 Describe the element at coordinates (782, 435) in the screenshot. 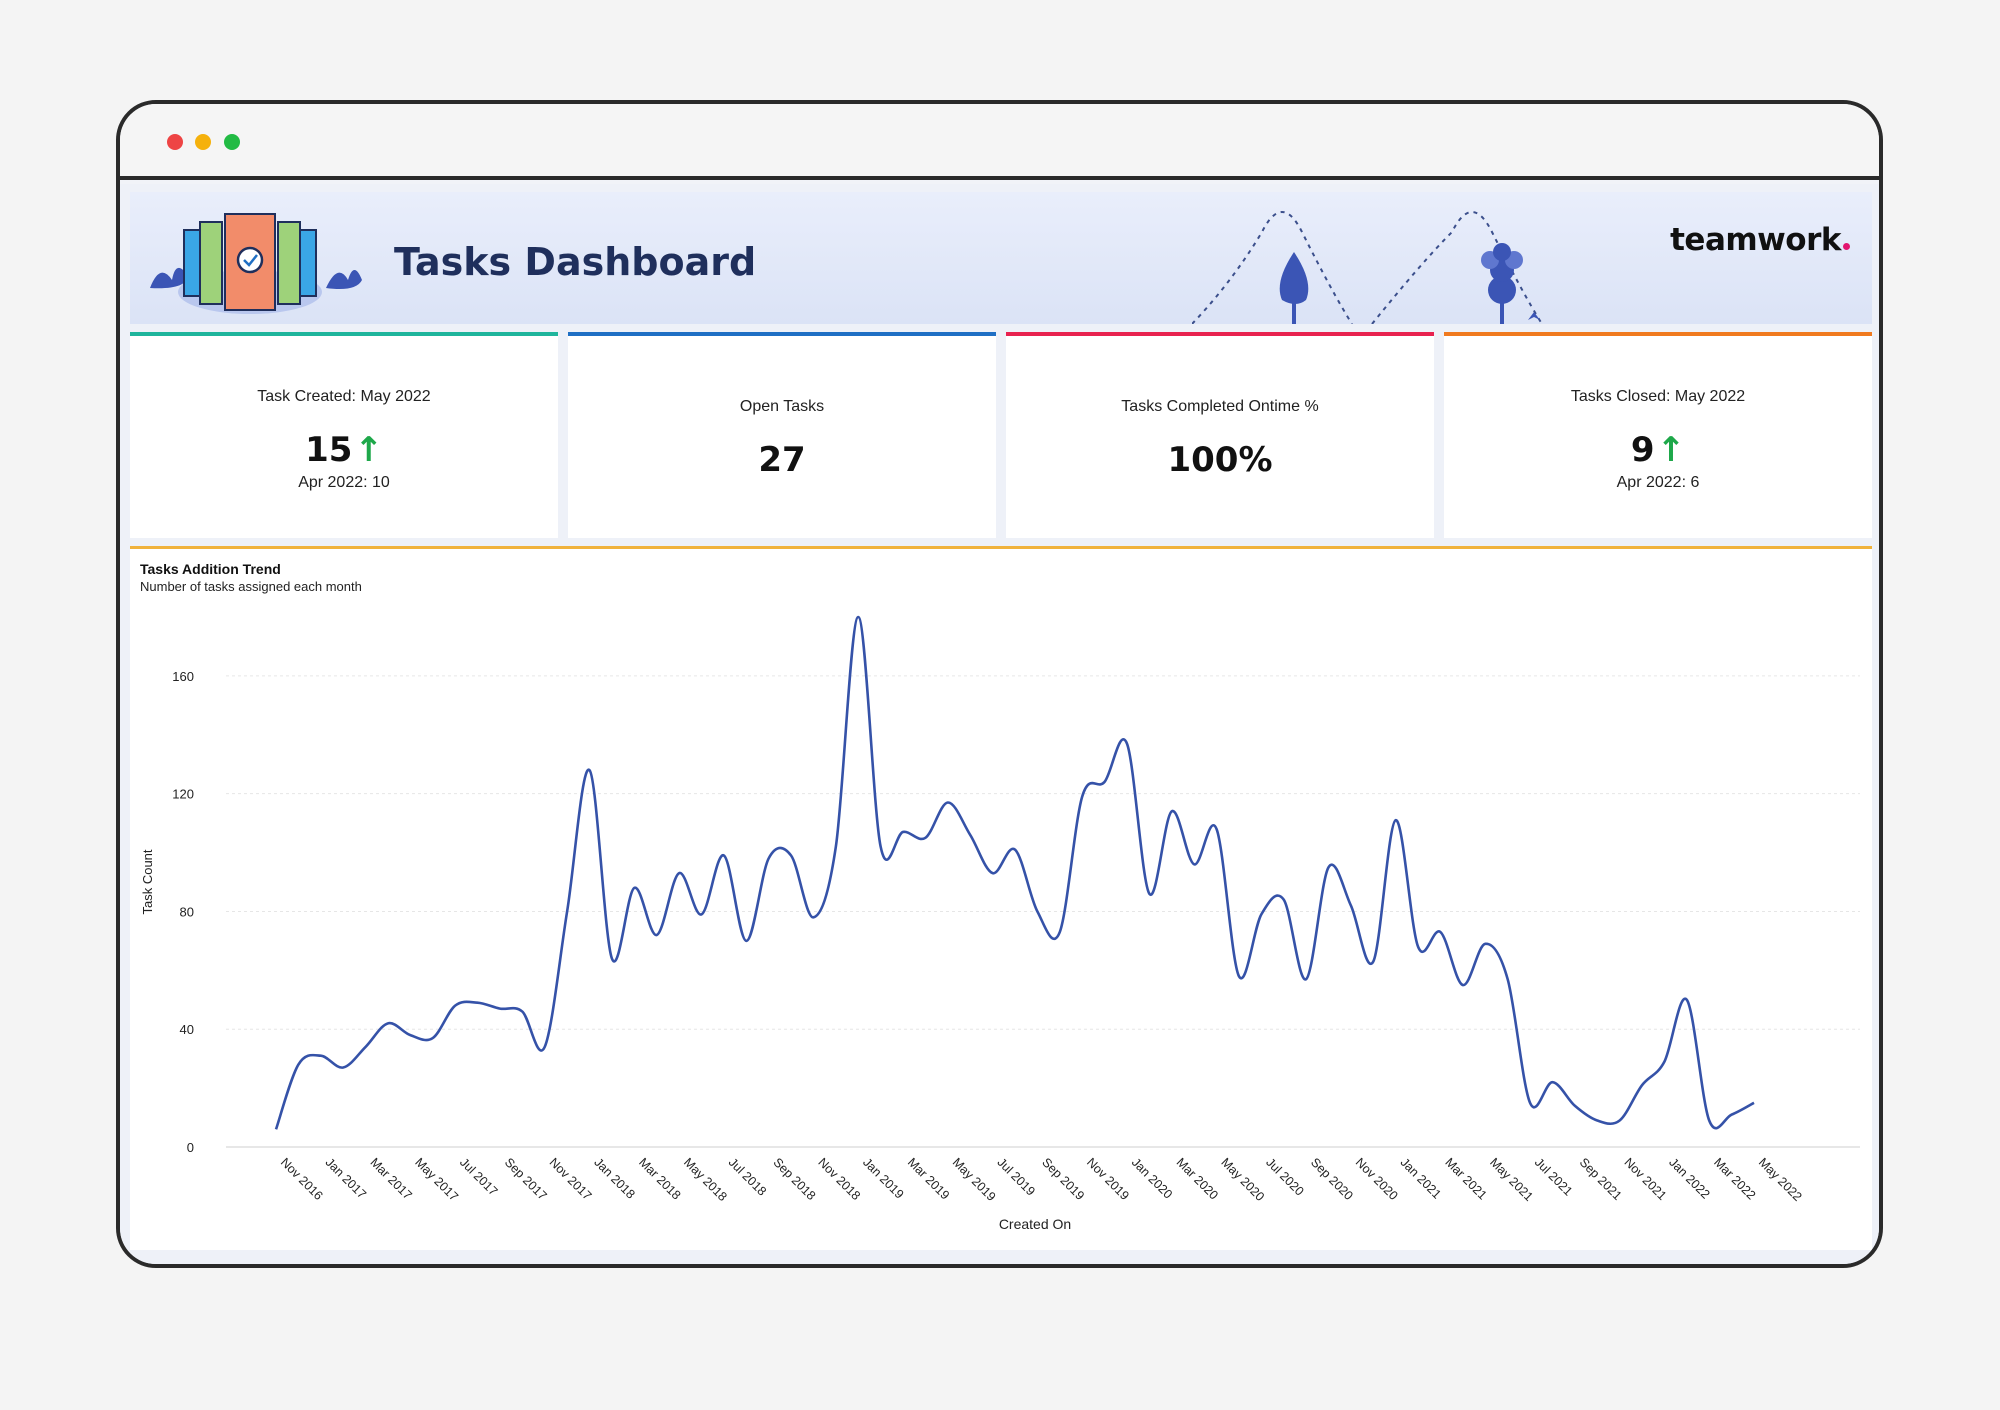

I see `kpi-card-open-tasks: Open Tasks 27` at that location.